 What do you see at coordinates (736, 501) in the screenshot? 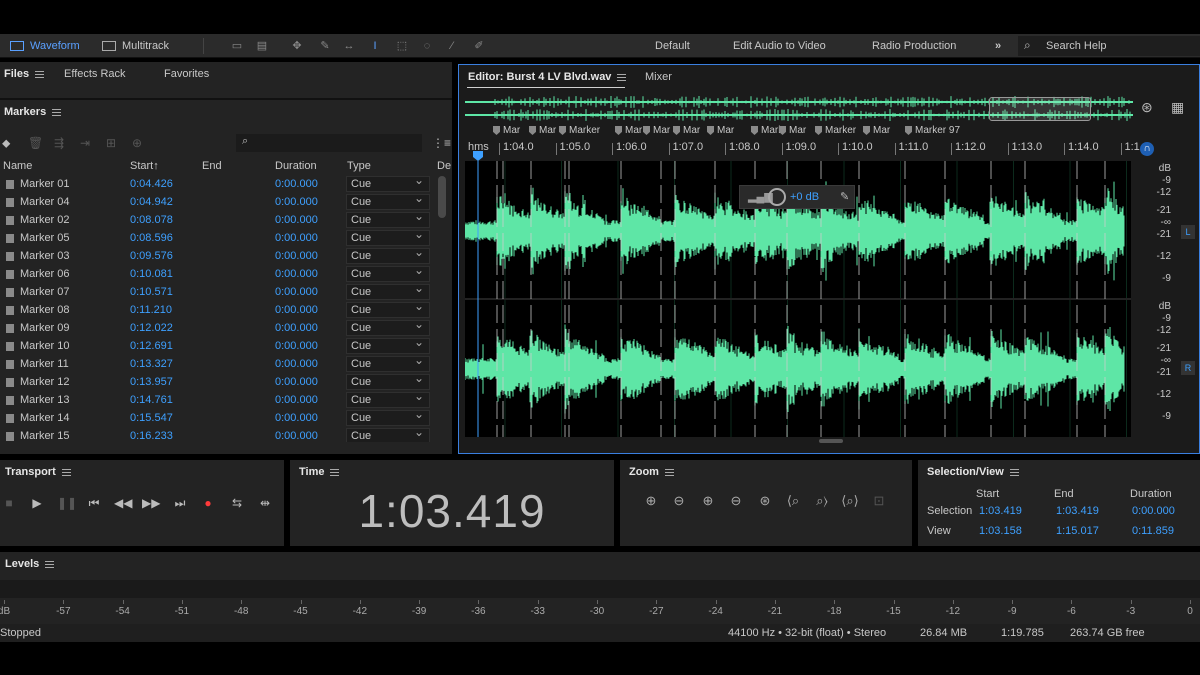
I see `zoom-out-time-icon: ⊖` at bounding box center [736, 501].